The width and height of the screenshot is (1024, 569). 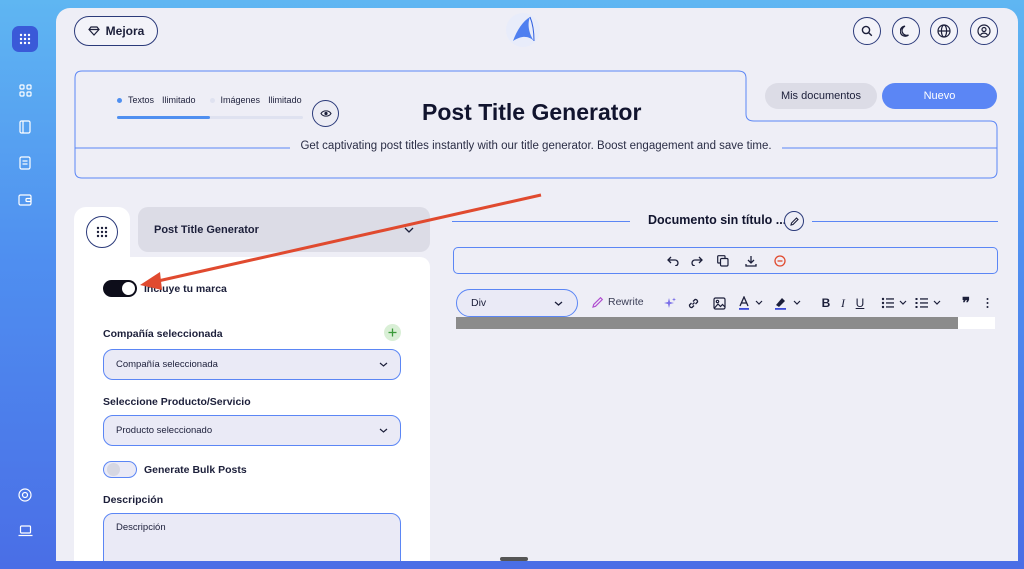 I want to click on upgrade-label: Mejora, so click(x=125, y=31).